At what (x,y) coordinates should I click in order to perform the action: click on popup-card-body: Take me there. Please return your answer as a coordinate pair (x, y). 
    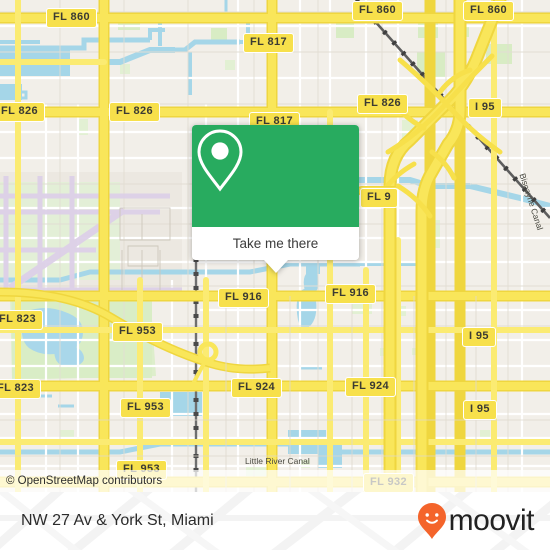
    Looking at the image, I should click on (275, 192).